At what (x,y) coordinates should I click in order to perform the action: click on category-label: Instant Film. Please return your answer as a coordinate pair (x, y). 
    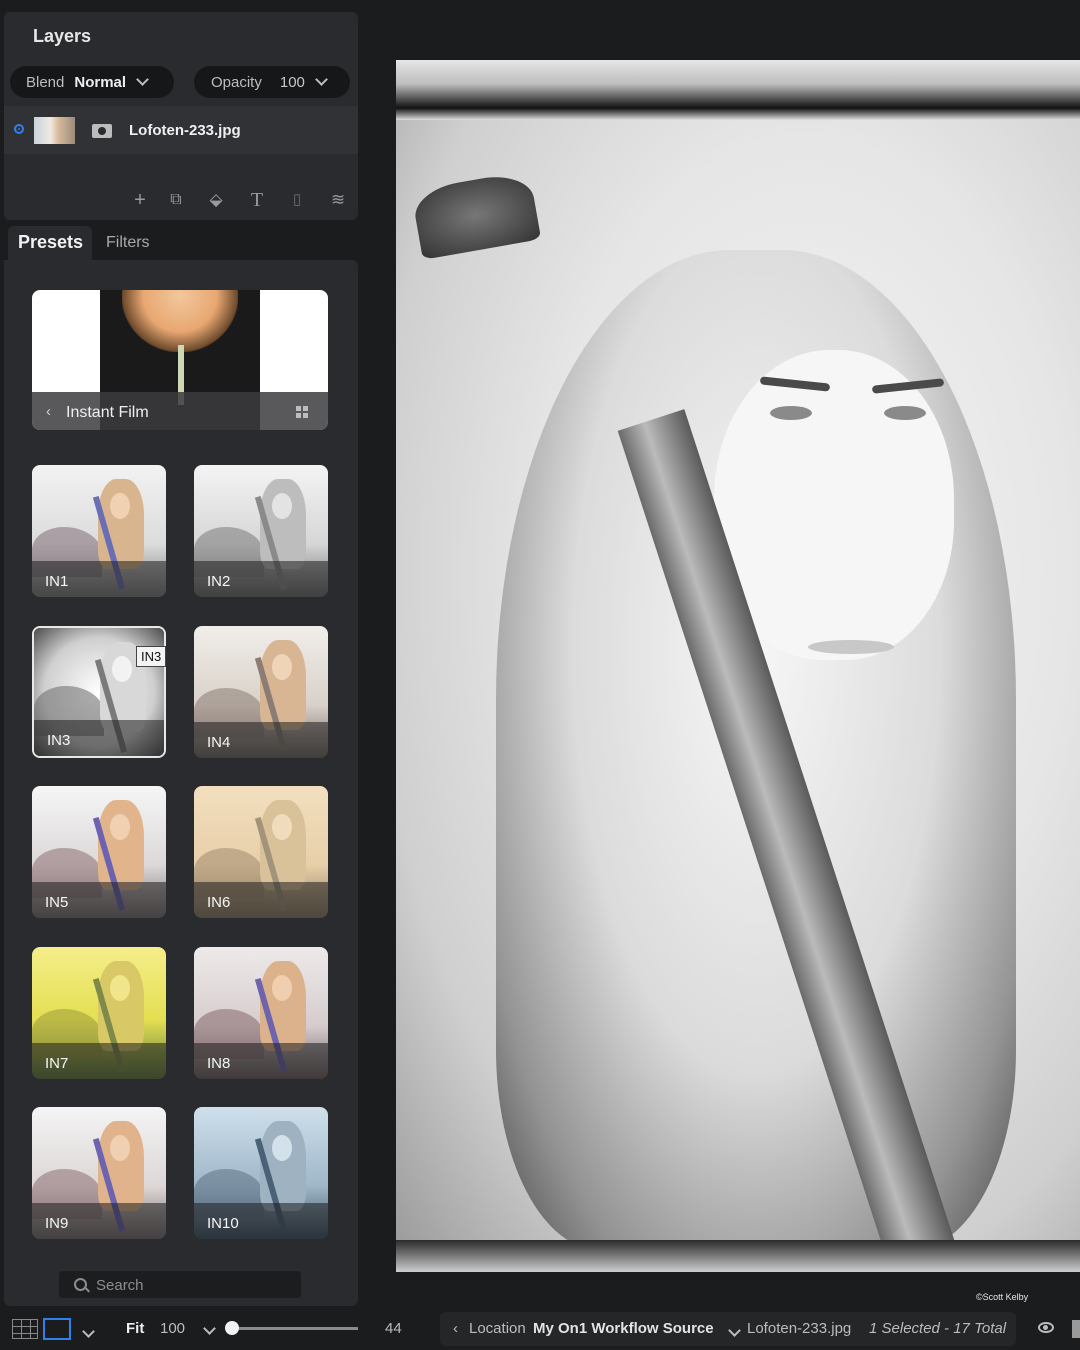
    Looking at the image, I should click on (107, 412).